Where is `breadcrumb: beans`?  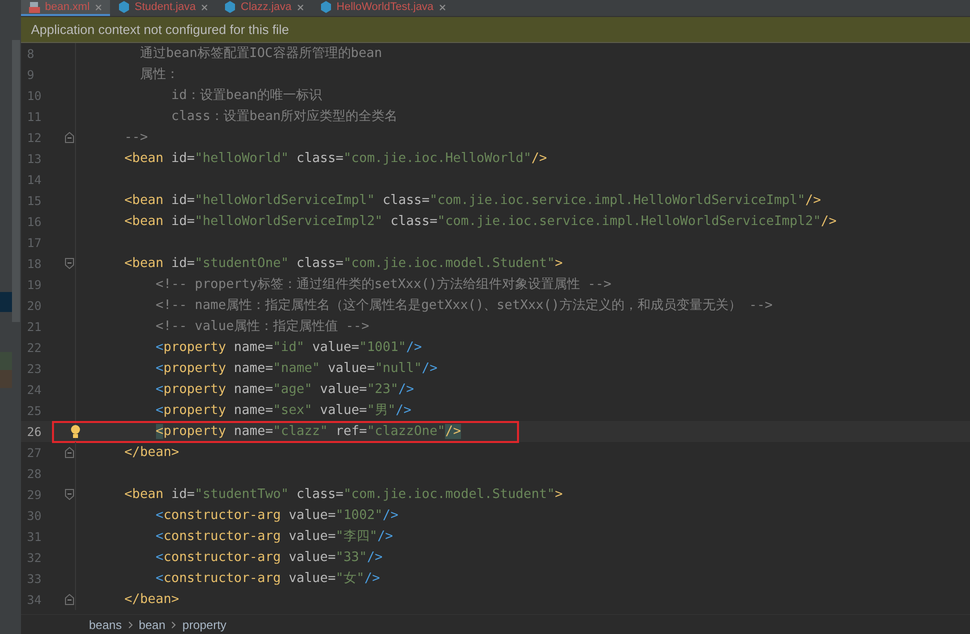 breadcrumb: beans is located at coordinates (105, 625).